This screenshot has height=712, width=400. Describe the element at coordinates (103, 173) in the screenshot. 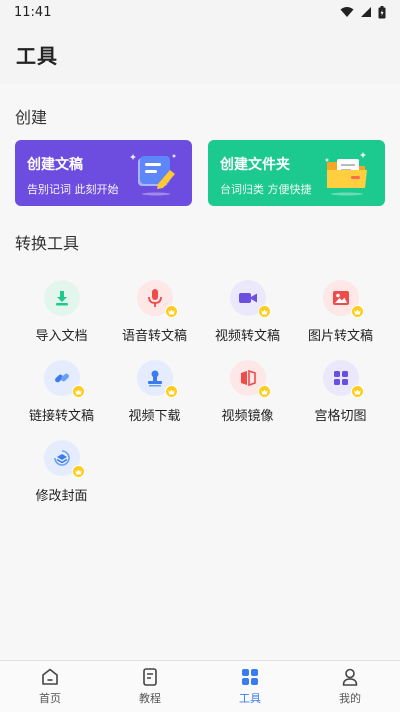

I see `create-document-card: 创建文稿 告别记词 此刻开始` at that location.